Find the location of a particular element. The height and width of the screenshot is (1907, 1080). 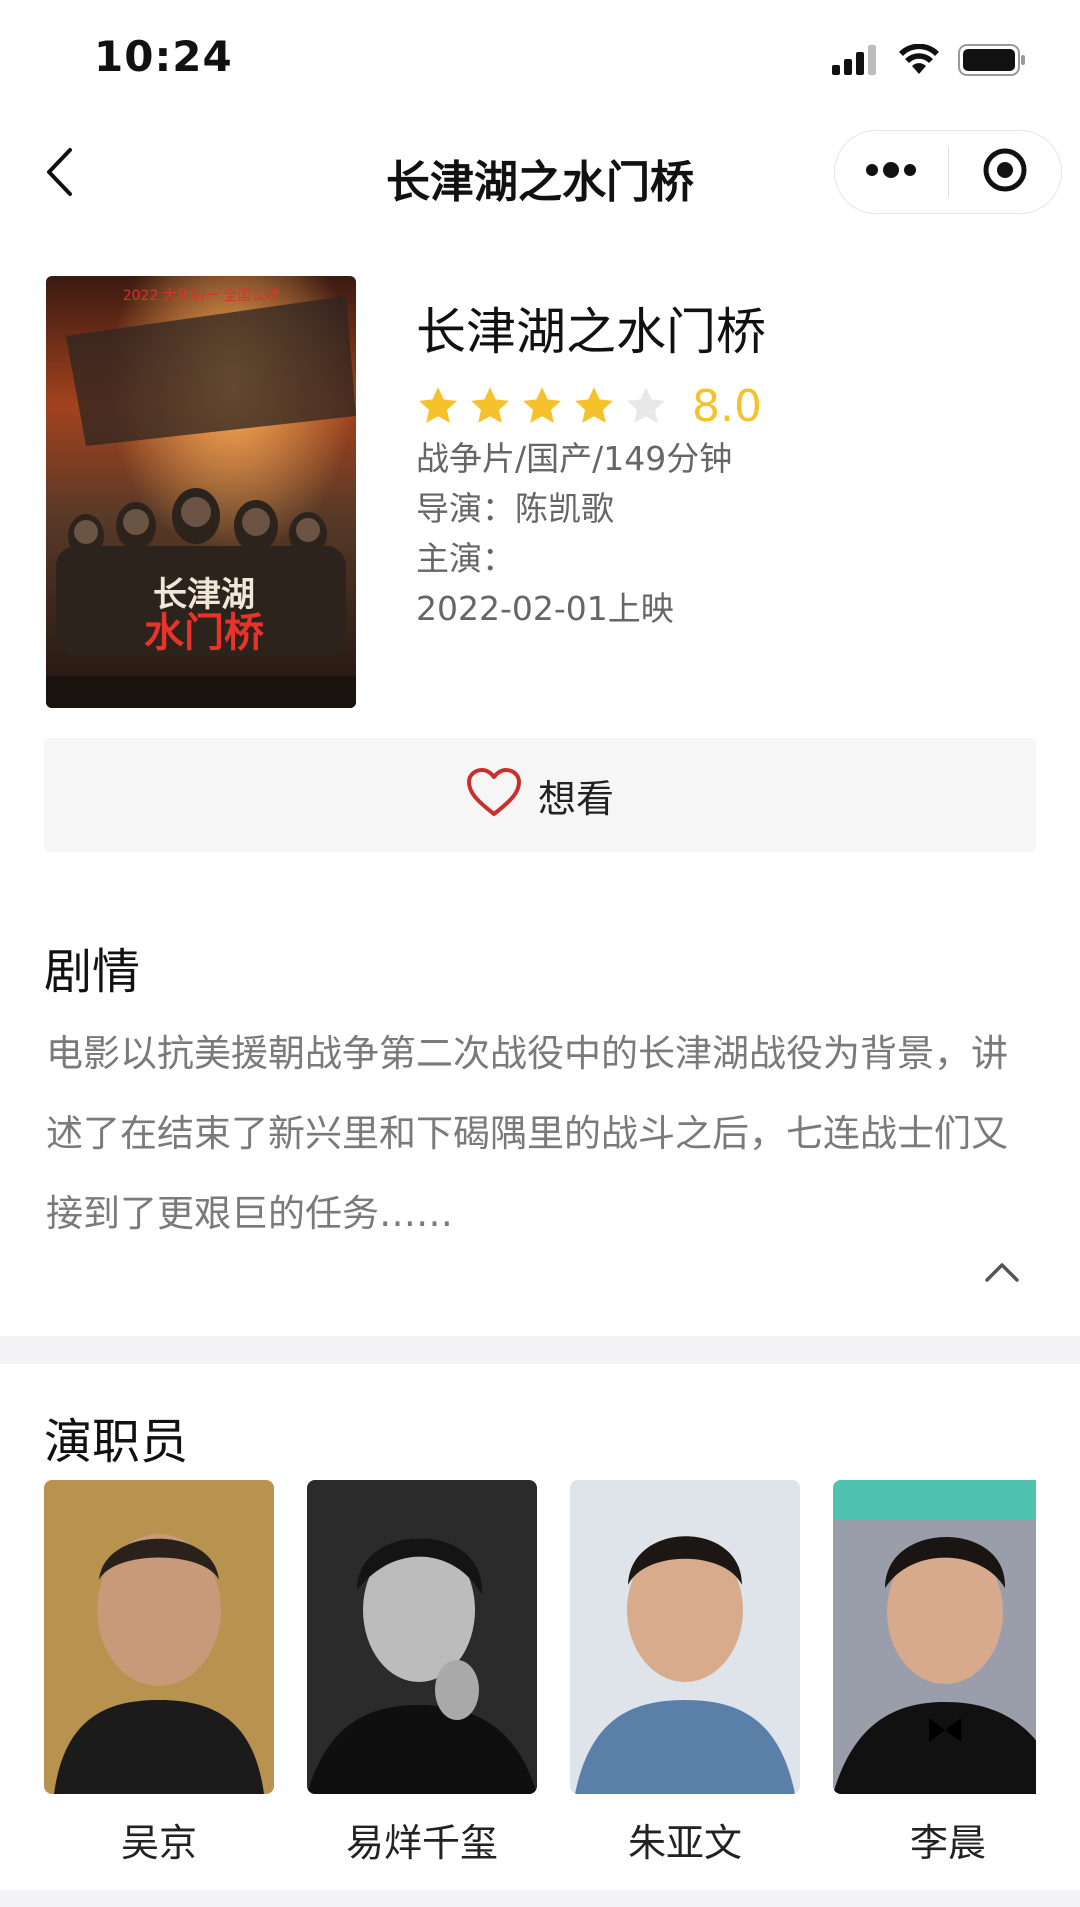

status-time: 10:24 is located at coordinates (163, 56).